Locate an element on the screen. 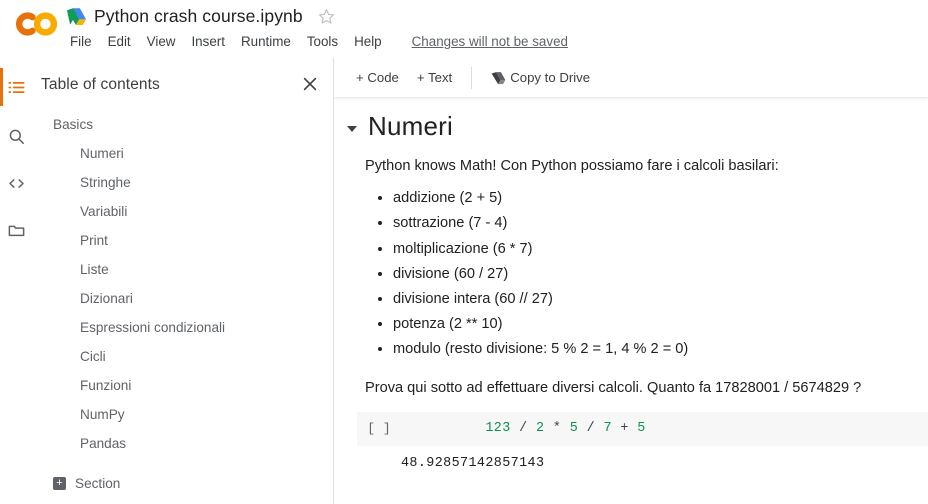 The width and height of the screenshot is (928, 504). notebook-toolbar: + Code + Text Copy to Drive is located at coordinates (631, 77).